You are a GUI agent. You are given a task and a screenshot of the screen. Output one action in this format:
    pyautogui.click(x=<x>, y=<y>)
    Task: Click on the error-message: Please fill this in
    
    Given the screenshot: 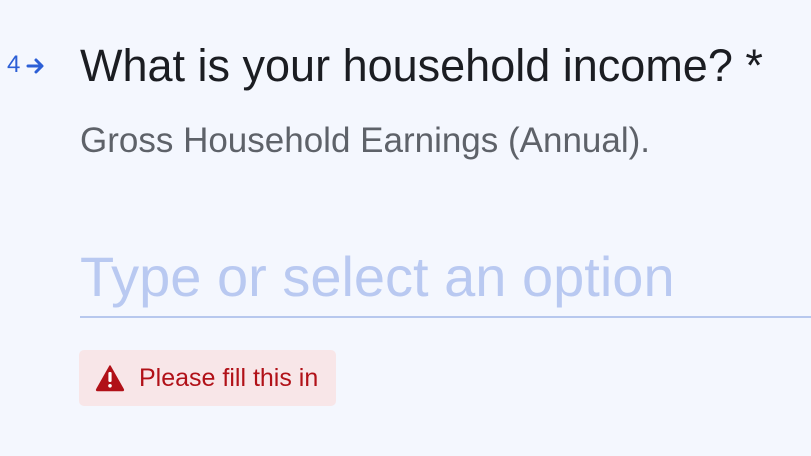 What is the action you would take?
    pyautogui.click(x=229, y=378)
    